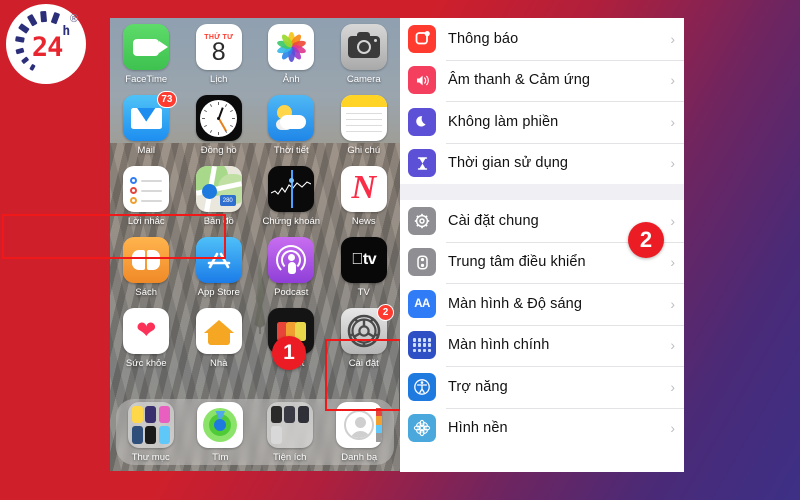  What do you see at coordinates (478, 386) in the screenshot?
I see `settings-row-label: Trợ năng` at bounding box center [478, 386].